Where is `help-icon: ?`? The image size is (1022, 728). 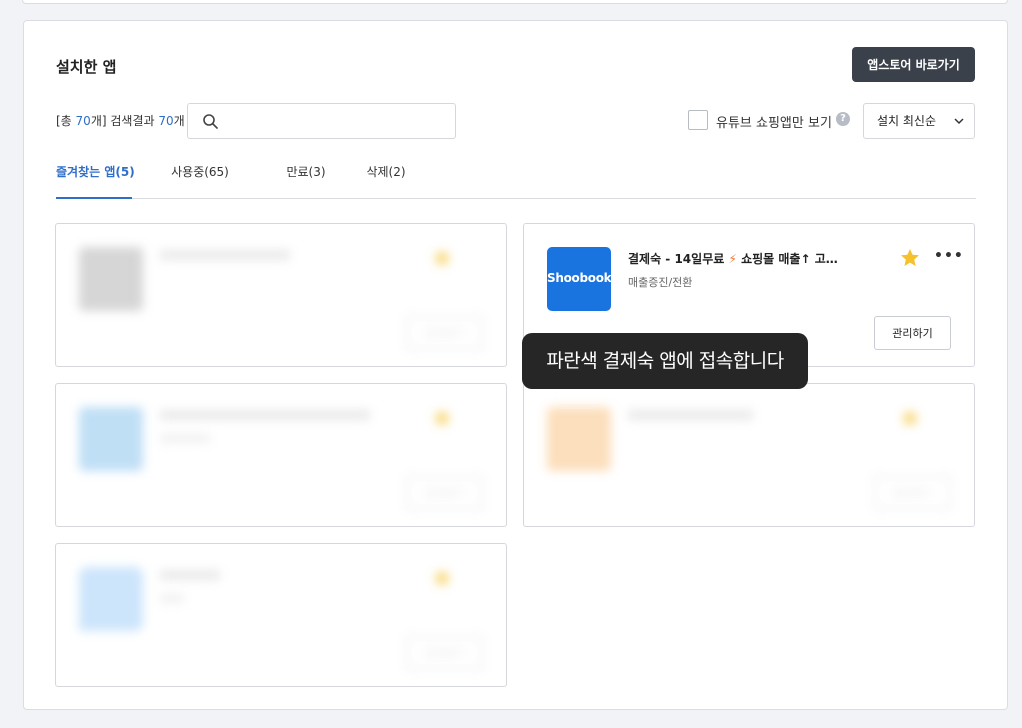
help-icon: ? is located at coordinates (843, 119).